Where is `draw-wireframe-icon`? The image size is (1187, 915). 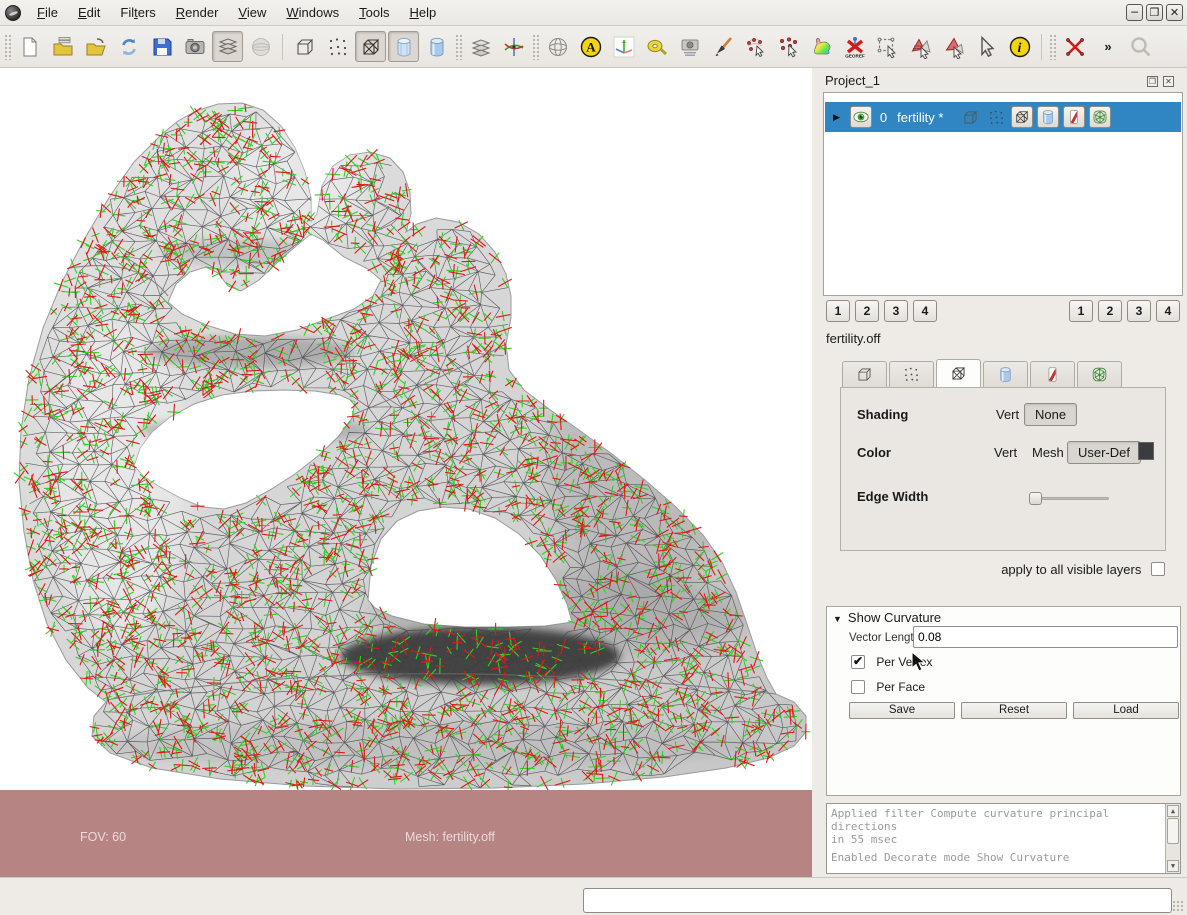 draw-wireframe-icon is located at coordinates (370, 46).